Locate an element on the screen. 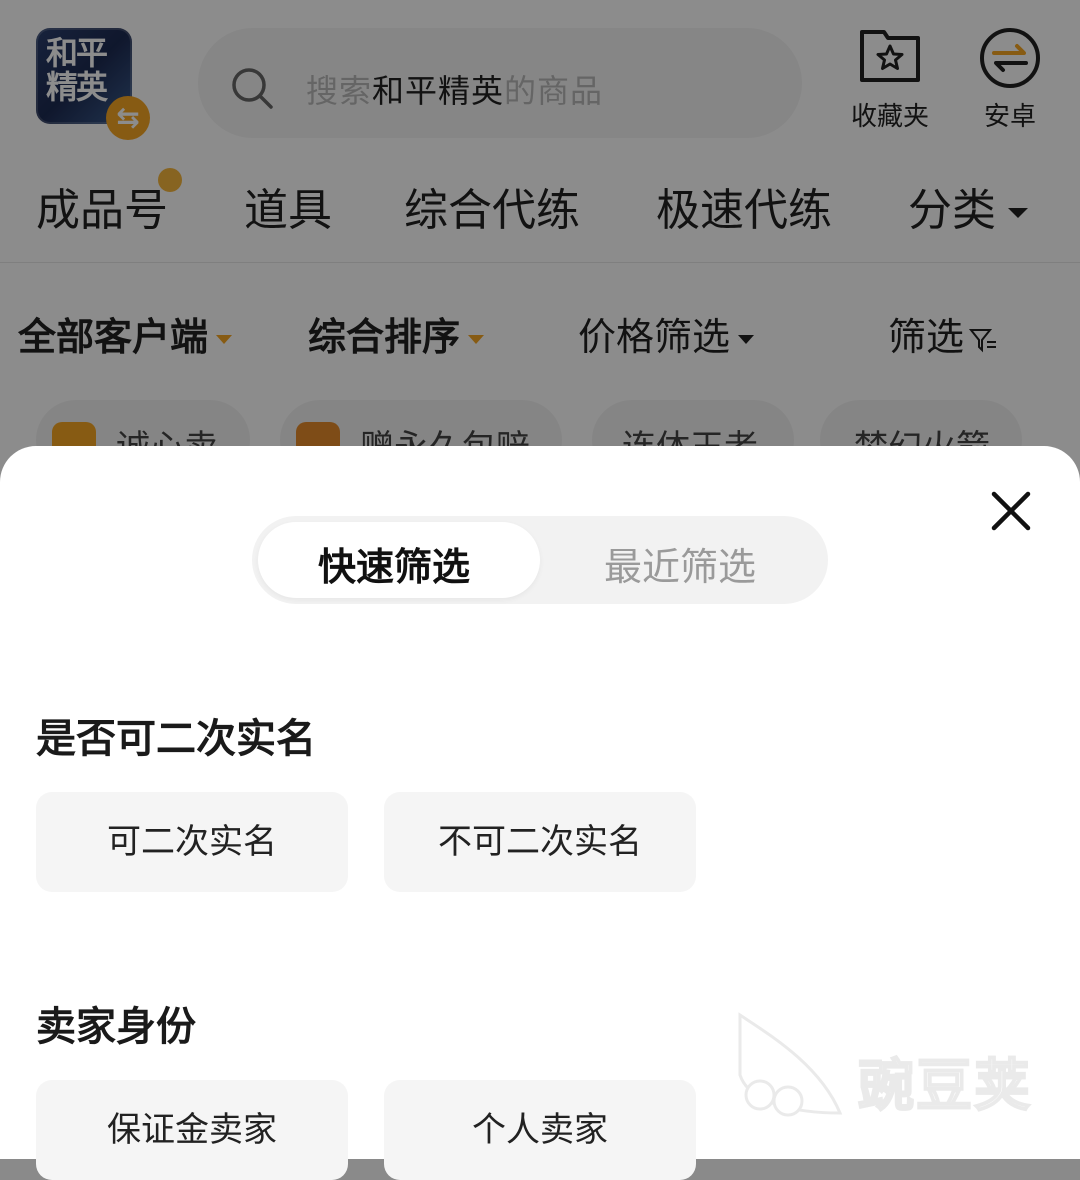  tab-recent-filter-label: 最近筛选 is located at coordinates (680, 563).